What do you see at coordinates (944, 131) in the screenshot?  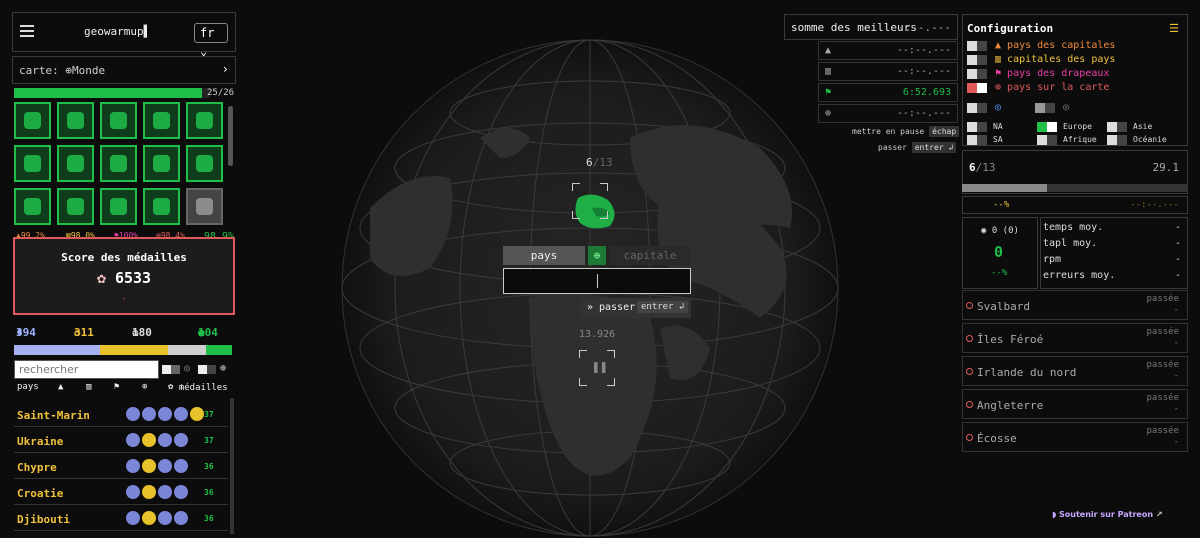 I see `pause-hint-key: échap` at bounding box center [944, 131].